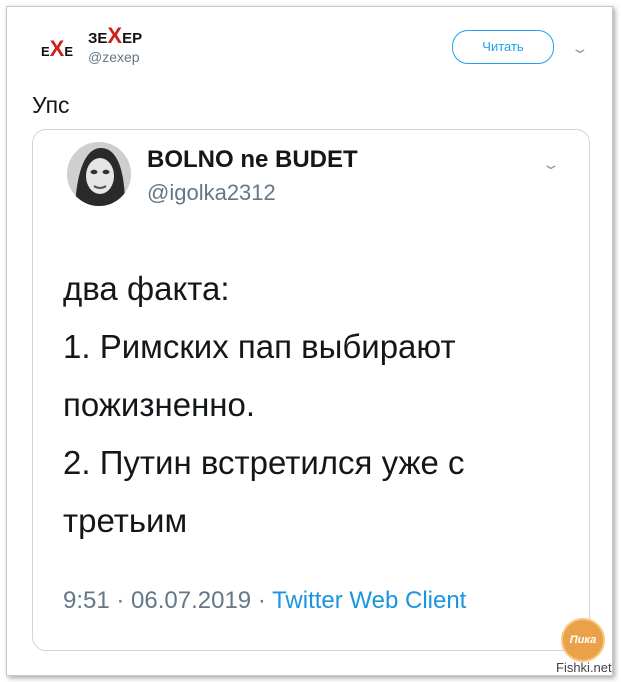 This screenshot has height=682, width=621. What do you see at coordinates (264, 462) in the screenshot?
I see `quoted-text-line: 2. Путин встретился уже с` at bounding box center [264, 462].